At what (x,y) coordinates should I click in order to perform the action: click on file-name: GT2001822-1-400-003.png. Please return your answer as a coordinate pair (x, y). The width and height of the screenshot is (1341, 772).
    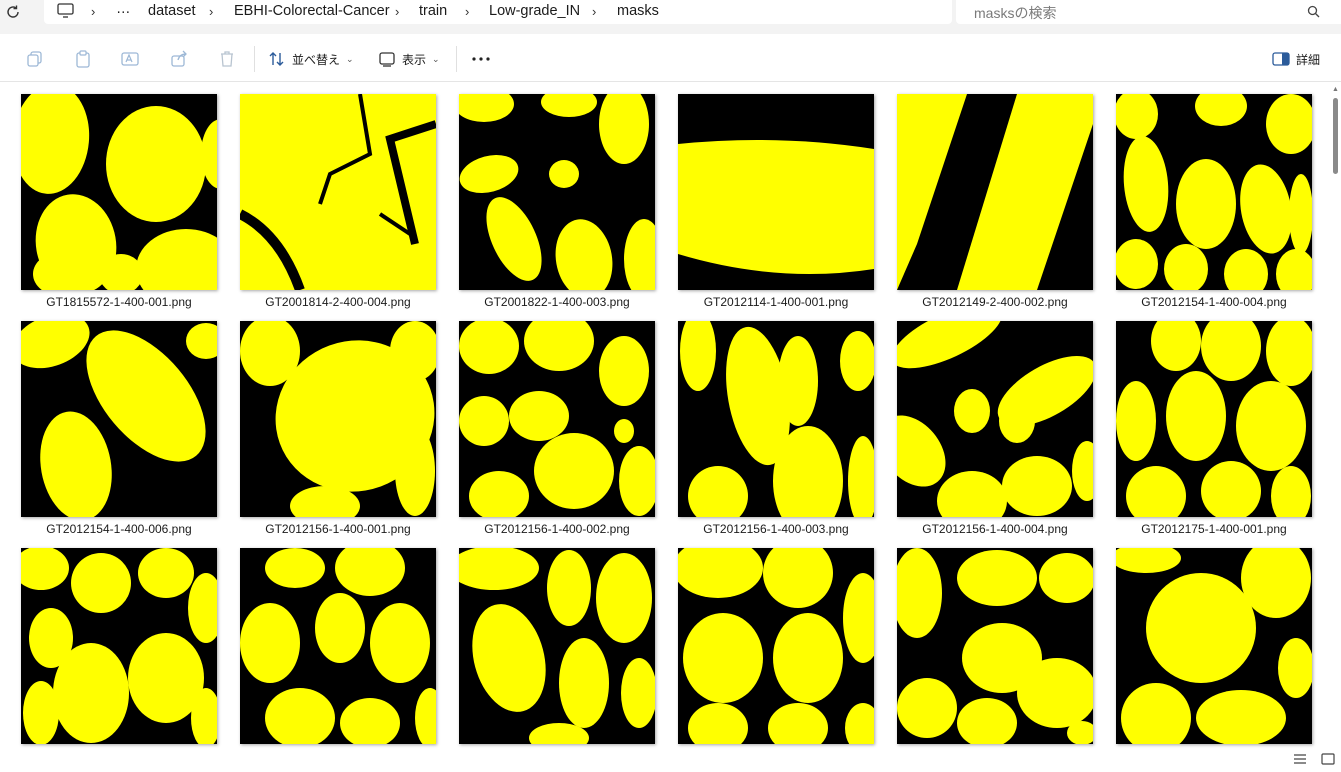
    Looking at the image, I should click on (557, 302).